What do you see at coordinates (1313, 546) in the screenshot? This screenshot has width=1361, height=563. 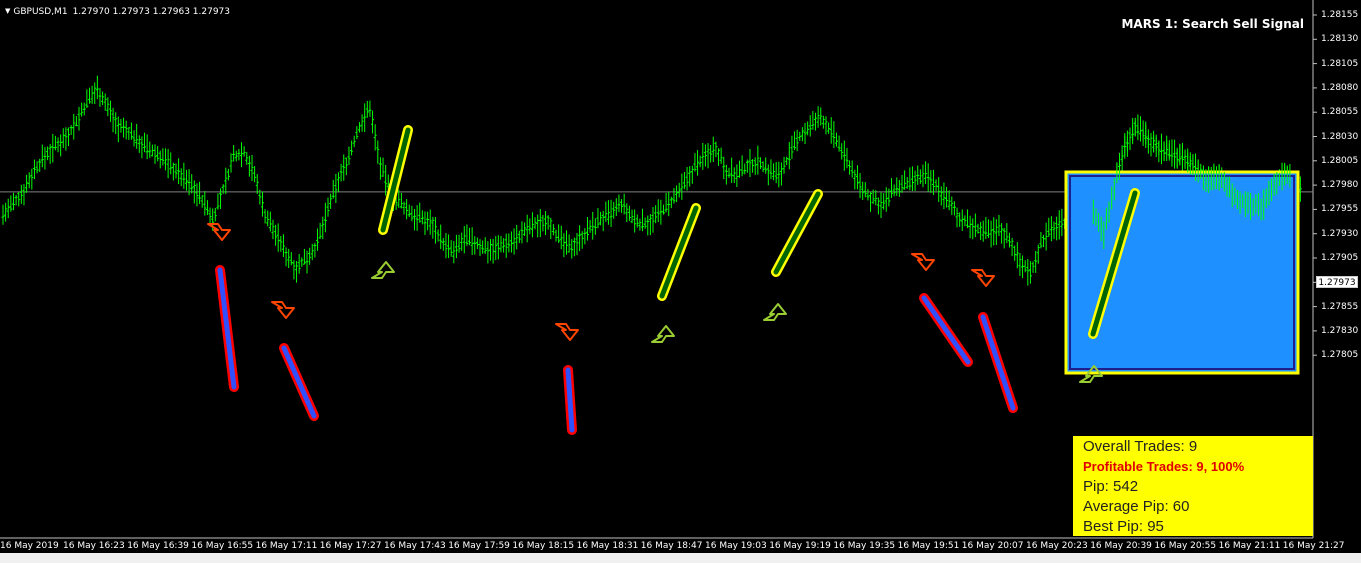 I see `time-tick-label: 16 May 21:27` at bounding box center [1313, 546].